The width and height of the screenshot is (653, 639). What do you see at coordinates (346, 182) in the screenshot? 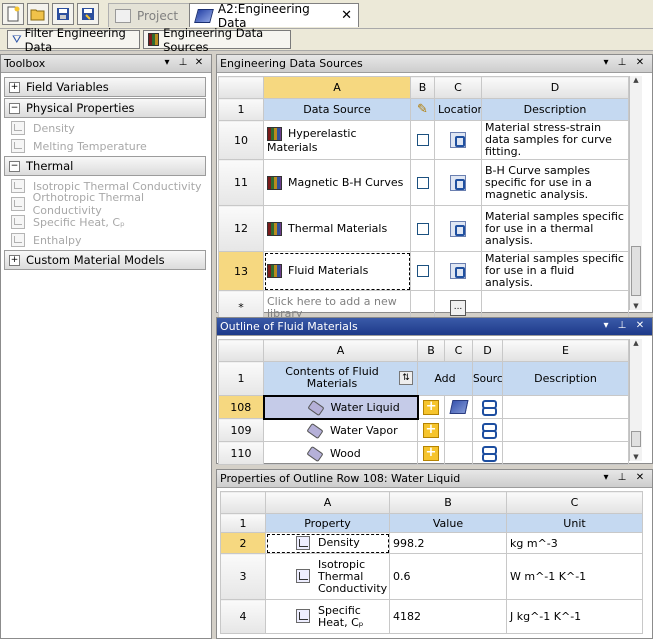
I see `source-name: Magnetic B-H Curves` at bounding box center [346, 182].